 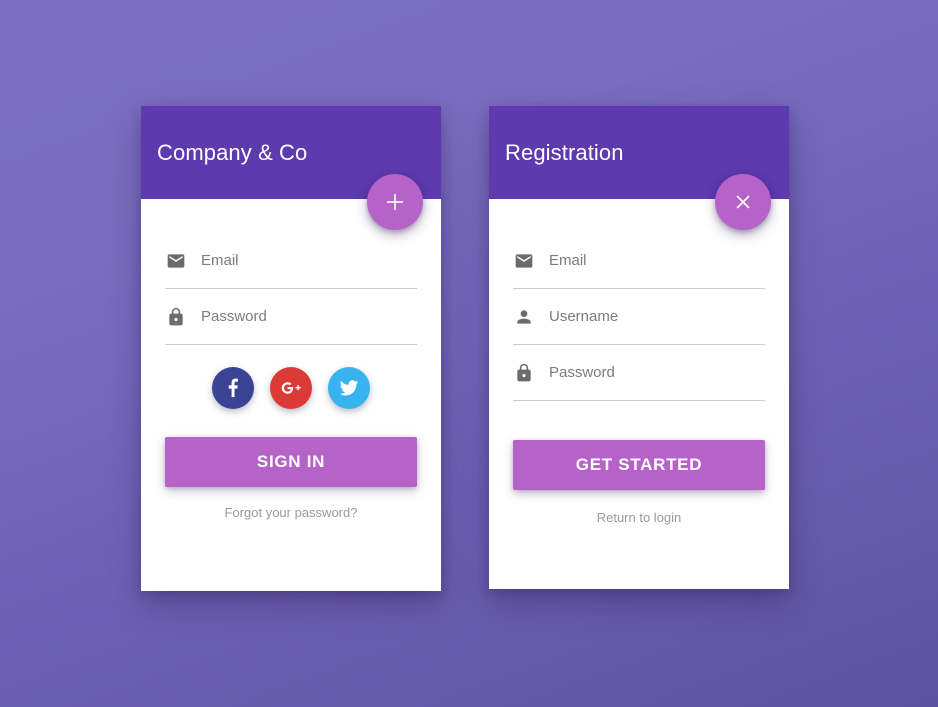 What do you see at coordinates (639, 168) in the screenshot?
I see `registration-card-header: Registration` at bounding box center [639, 168].